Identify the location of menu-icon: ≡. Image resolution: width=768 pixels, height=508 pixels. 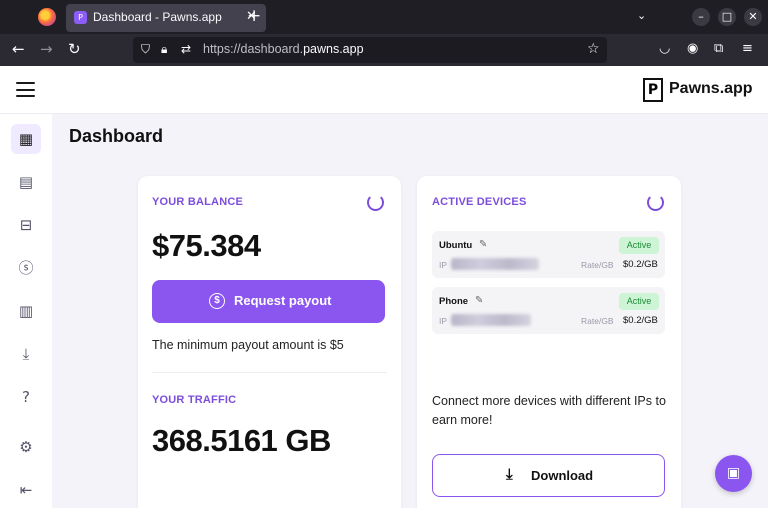
(747, 48).